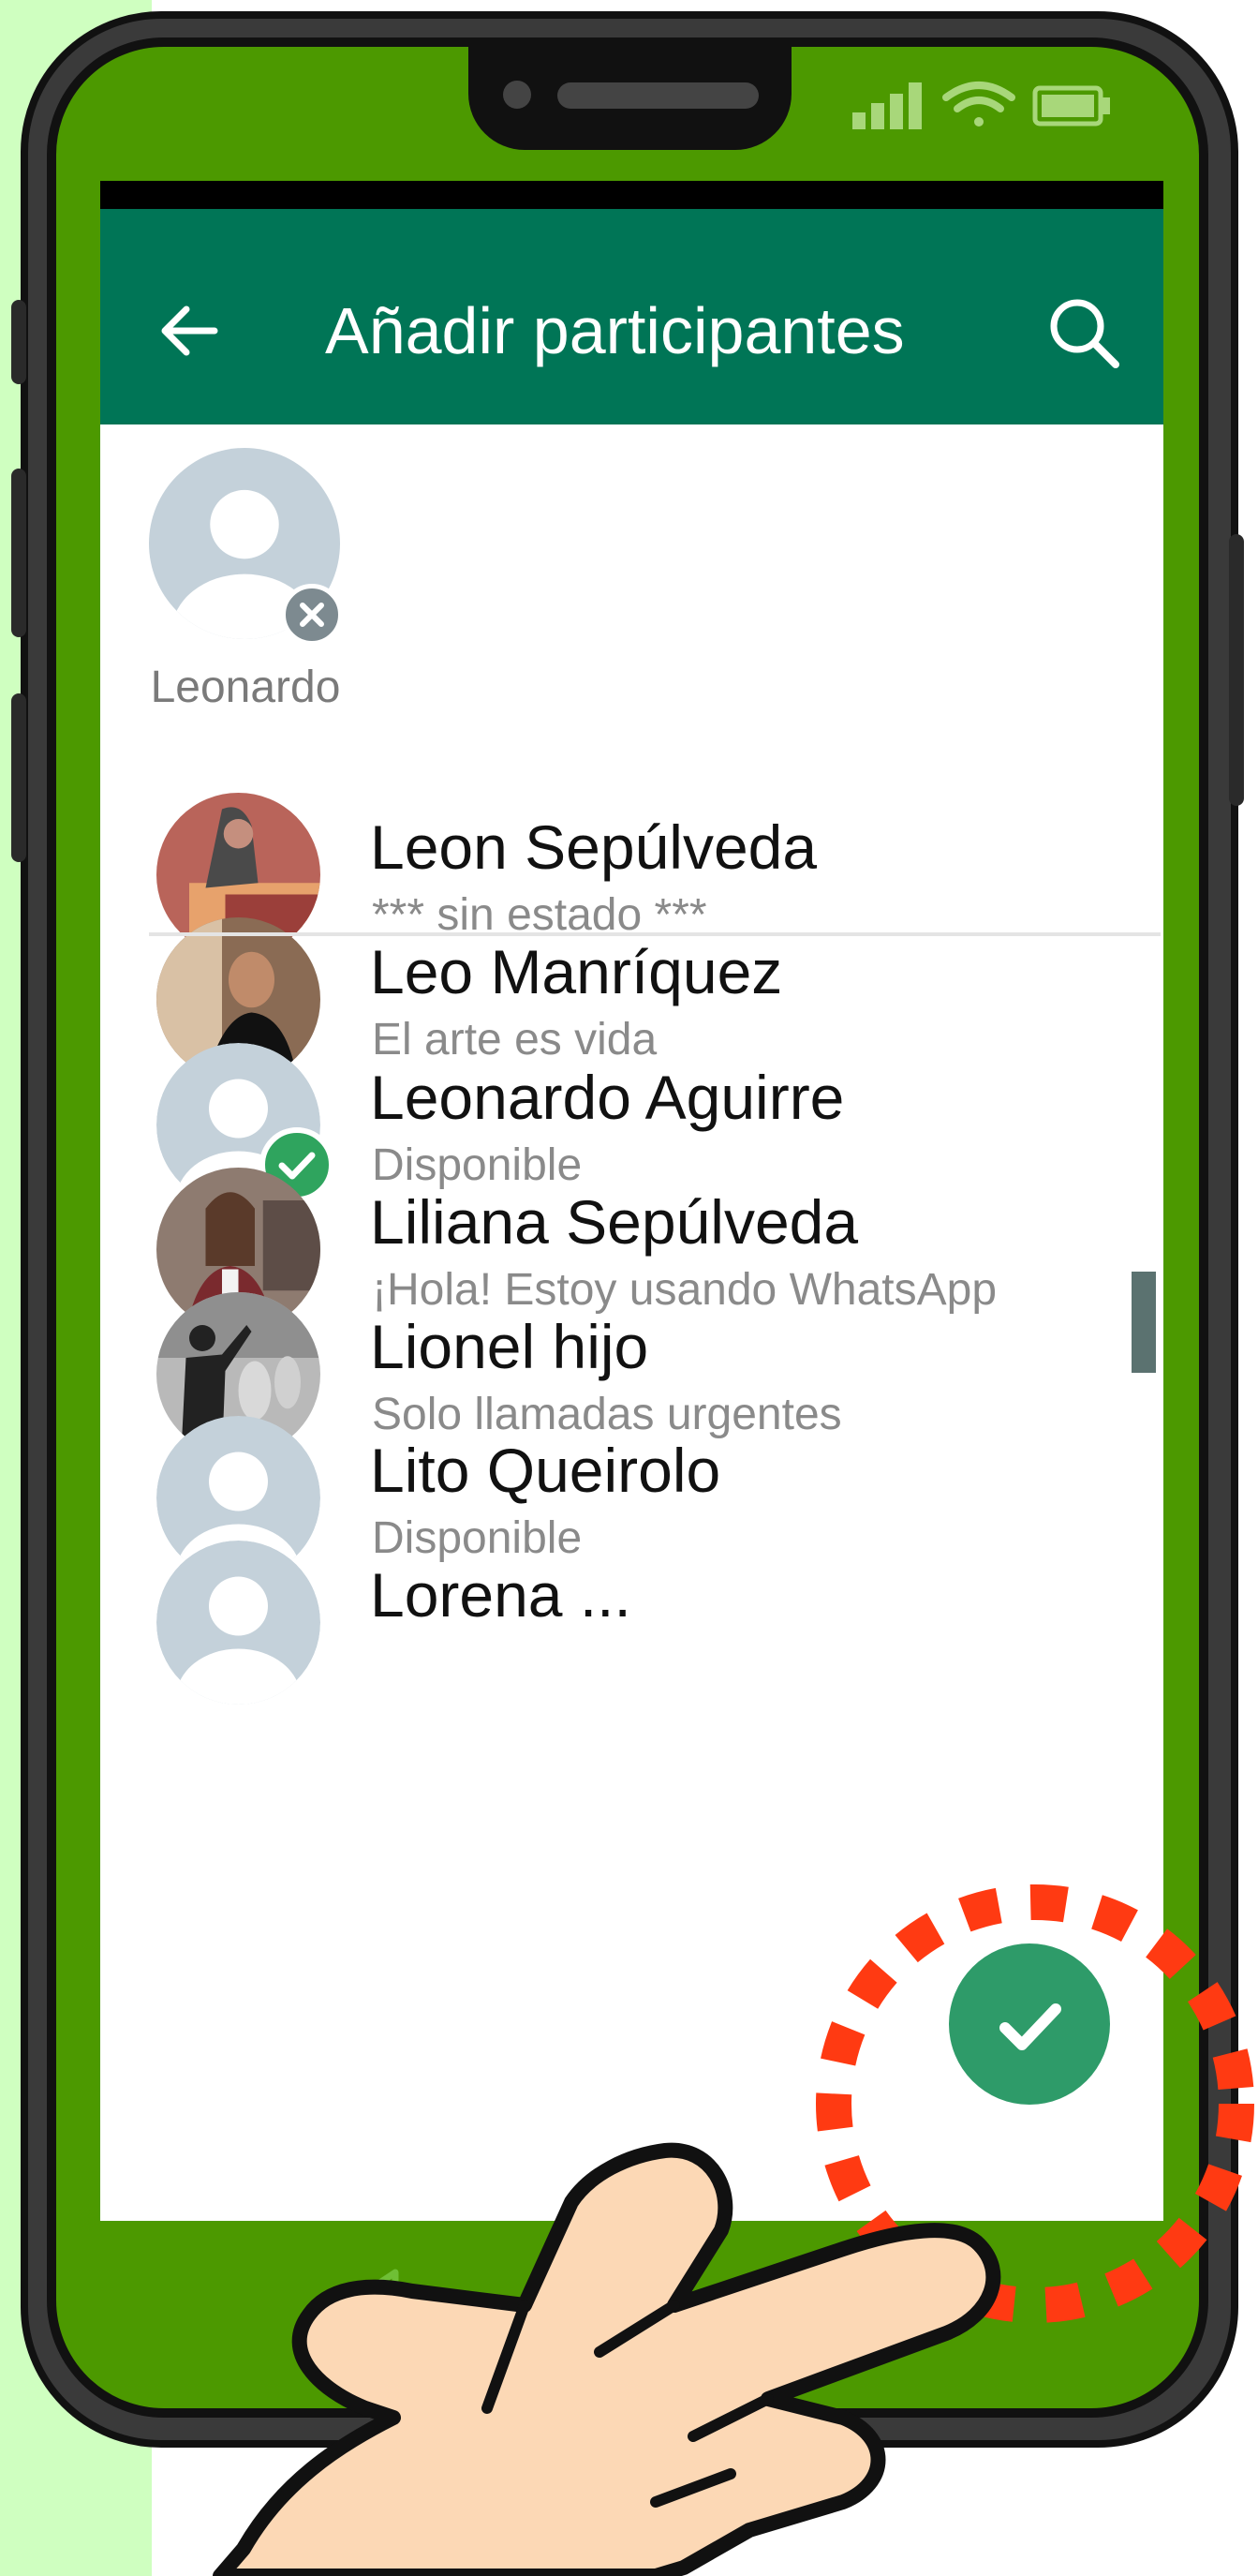 This screenshot has height=2576, width=1258. Describe the element at coordinates (1236, 670) in the screenshot. I see `power-button` at that location.